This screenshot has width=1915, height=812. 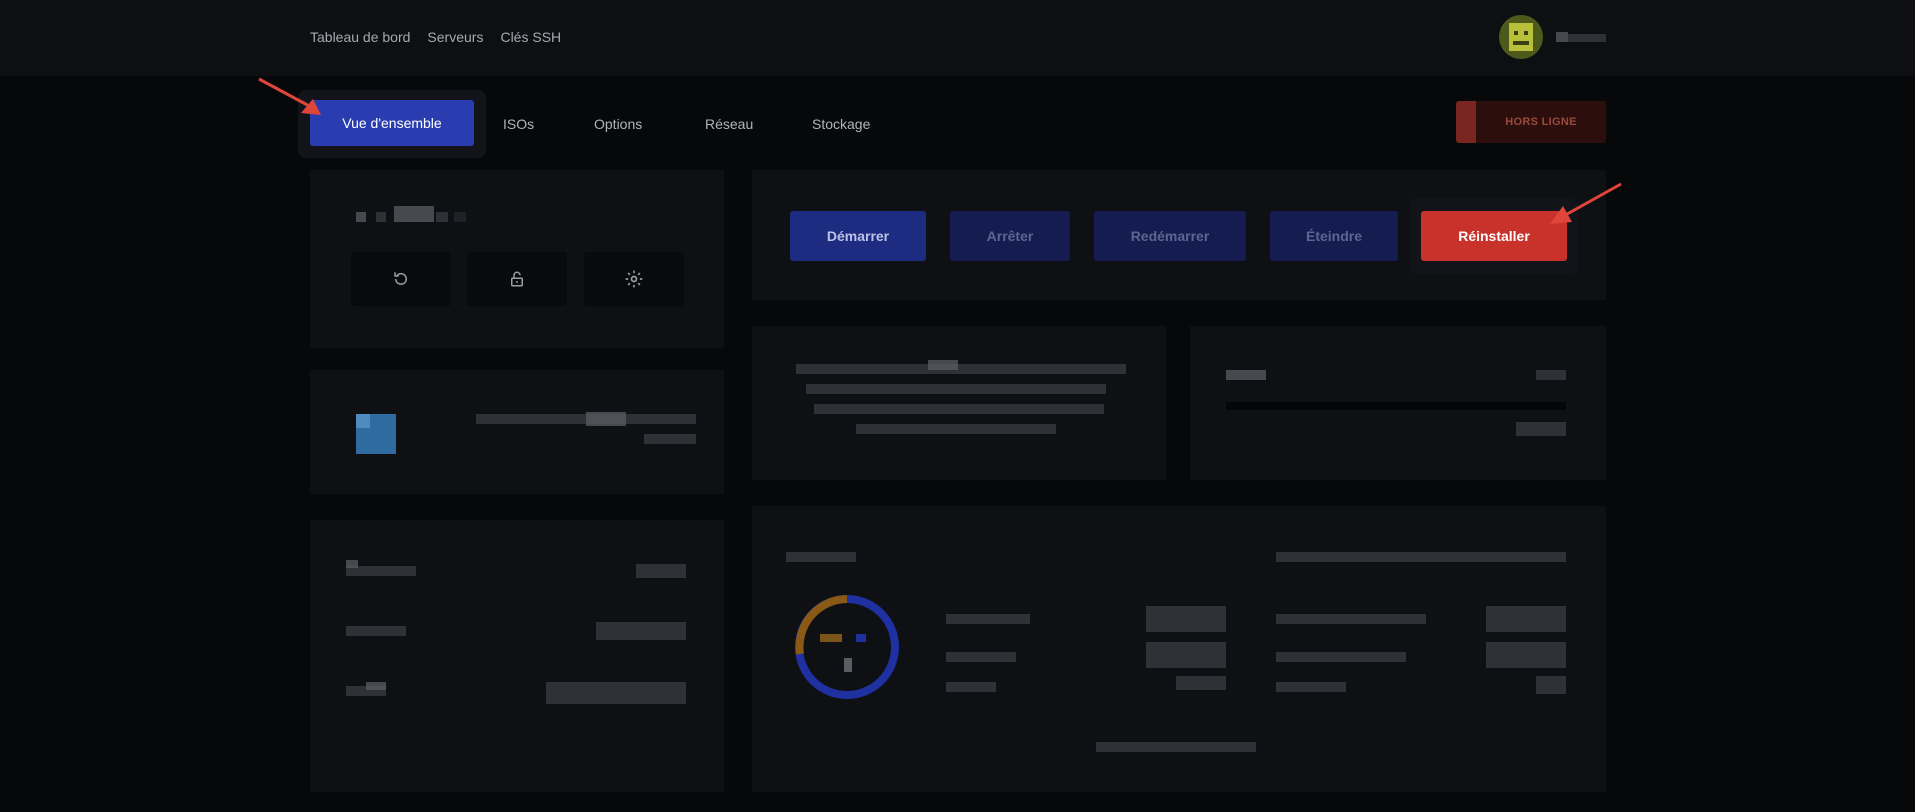 I want to click on resource-card, so click(x=1398, y=403).